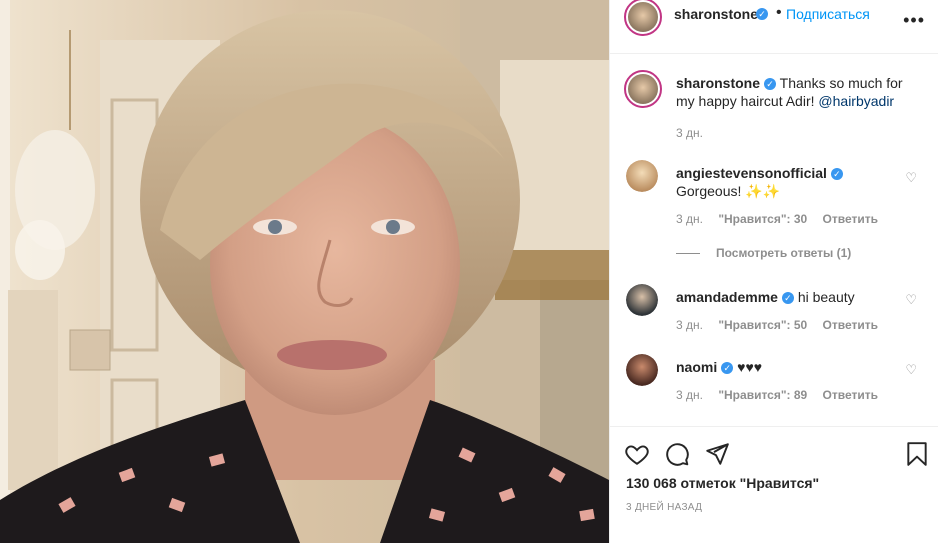 The width and height of the screenshot is (938, 543). I want to click on caption-meta: 3 дн., so click(695, 133).